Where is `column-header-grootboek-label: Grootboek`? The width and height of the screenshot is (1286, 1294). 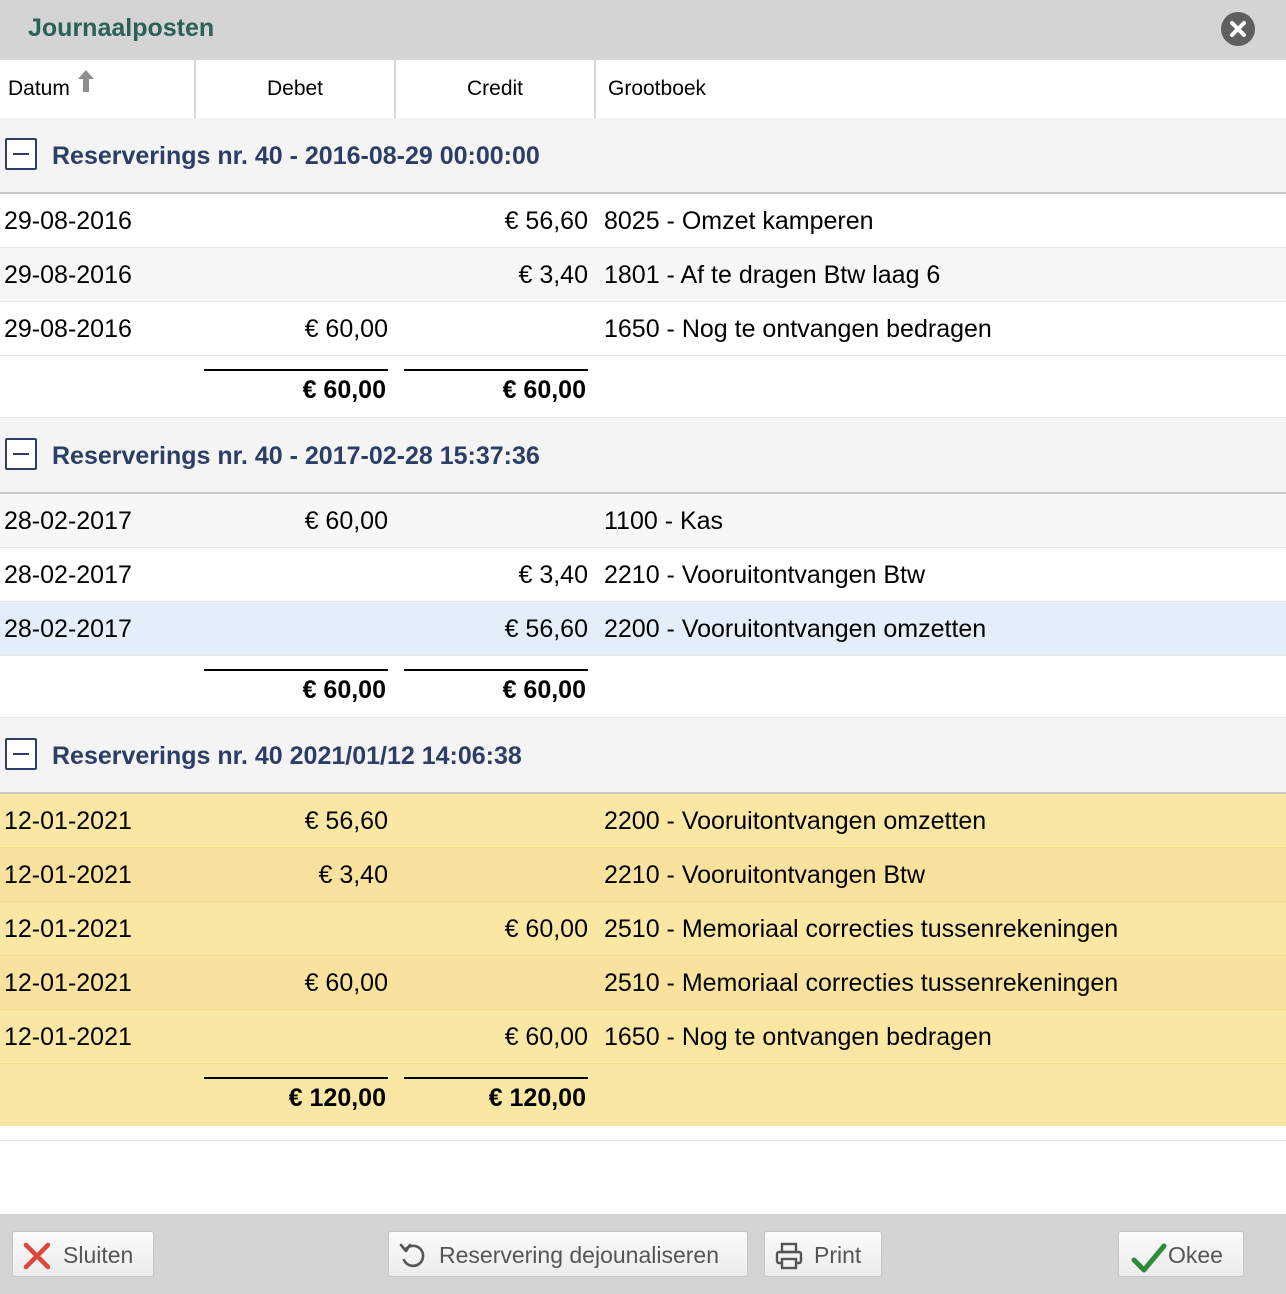
column-header-grootboek-label: Grootboek is located at coordinates (657, 88).